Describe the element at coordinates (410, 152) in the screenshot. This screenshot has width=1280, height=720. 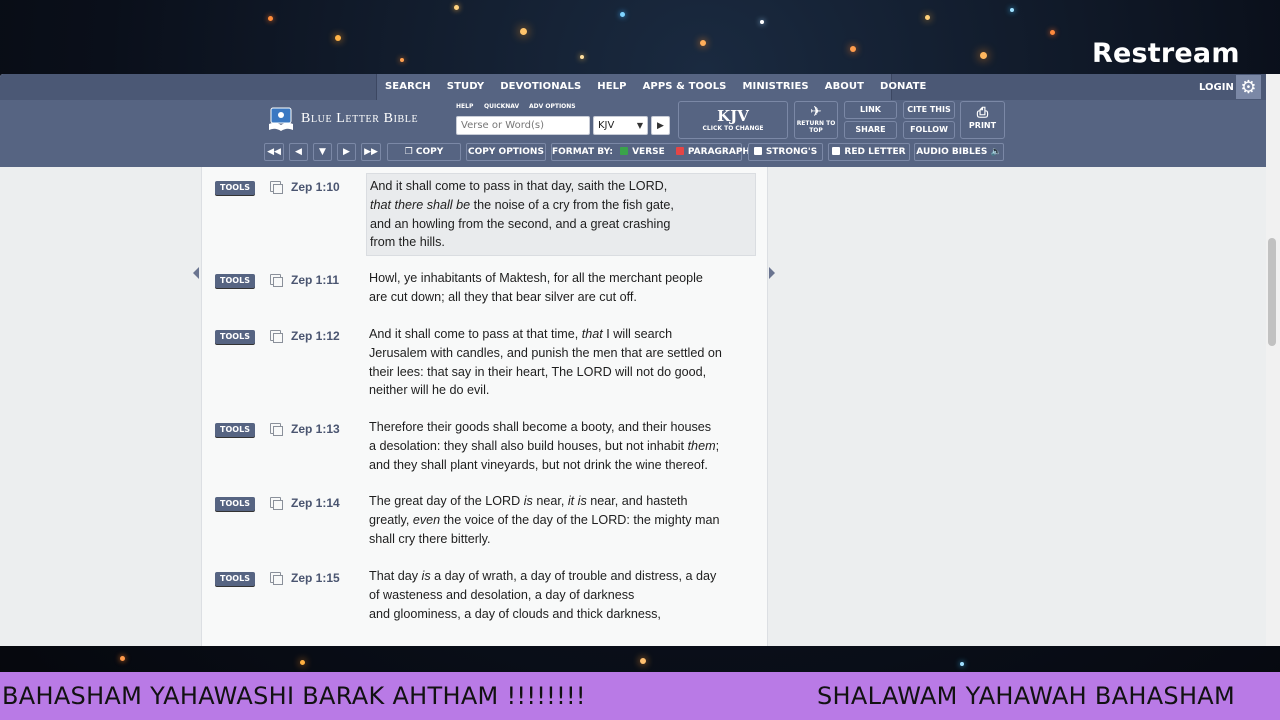
I see `copy-icon: ❐` at that location.